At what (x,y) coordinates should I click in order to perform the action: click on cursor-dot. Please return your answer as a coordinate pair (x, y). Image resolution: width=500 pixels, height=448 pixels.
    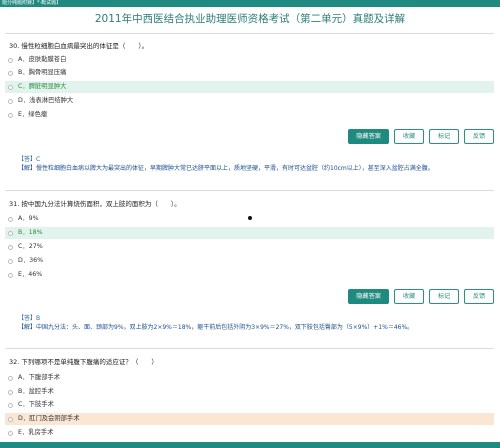
    Looking at the image, I should click on (250, 218).